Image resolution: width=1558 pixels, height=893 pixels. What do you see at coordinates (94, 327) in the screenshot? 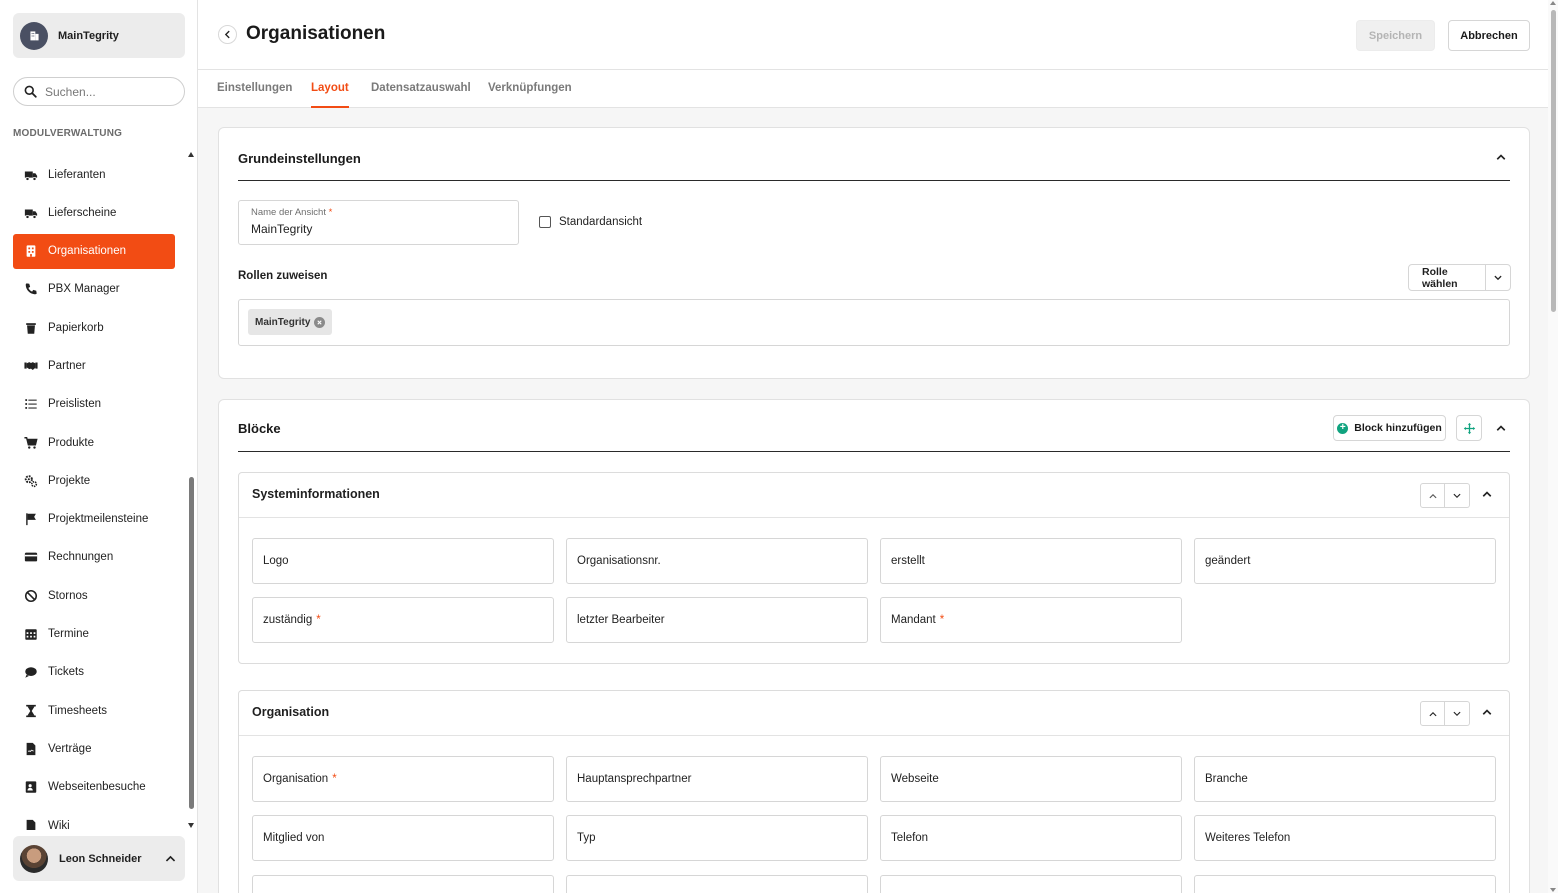
I see `sidebar-item-papierkorb: Papierkorb` at bounding box center [94, 327].